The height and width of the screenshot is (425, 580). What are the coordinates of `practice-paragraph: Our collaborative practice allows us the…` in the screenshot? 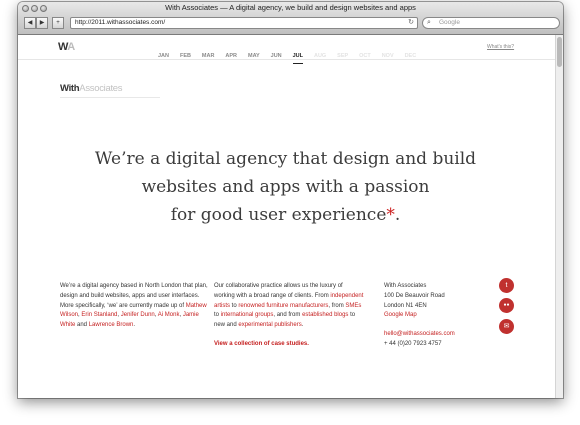 It's located at (289, 306).